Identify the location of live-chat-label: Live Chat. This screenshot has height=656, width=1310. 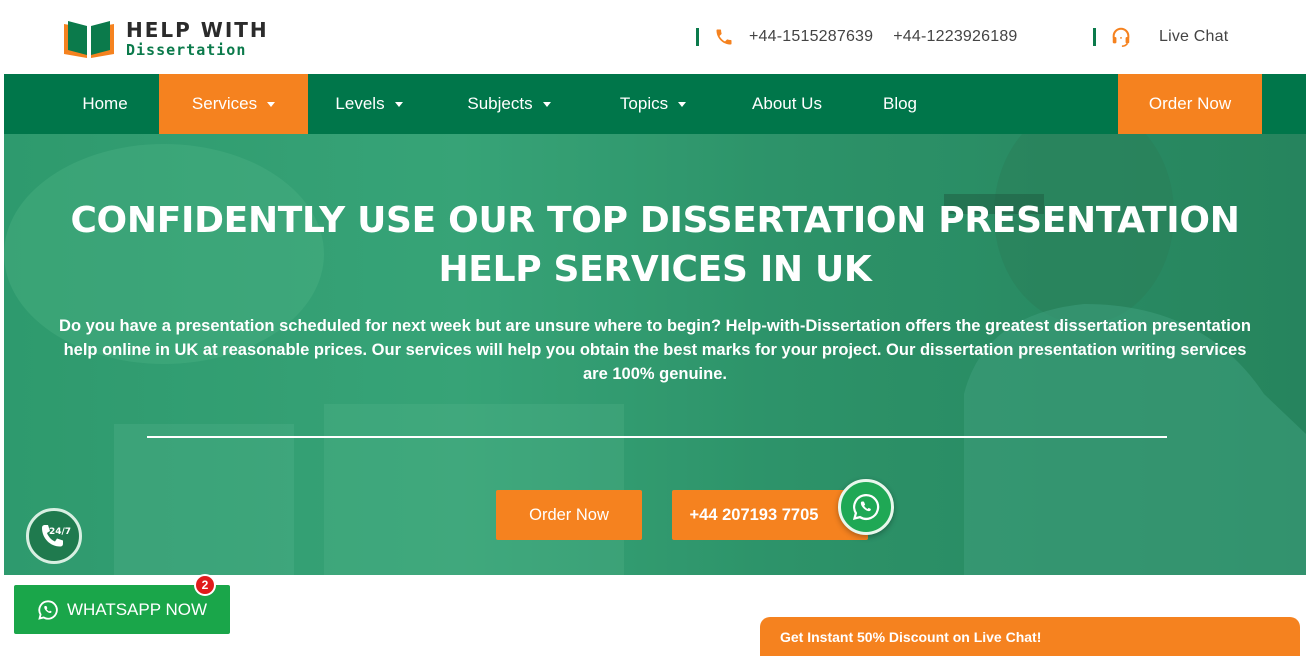
(1194, 36).